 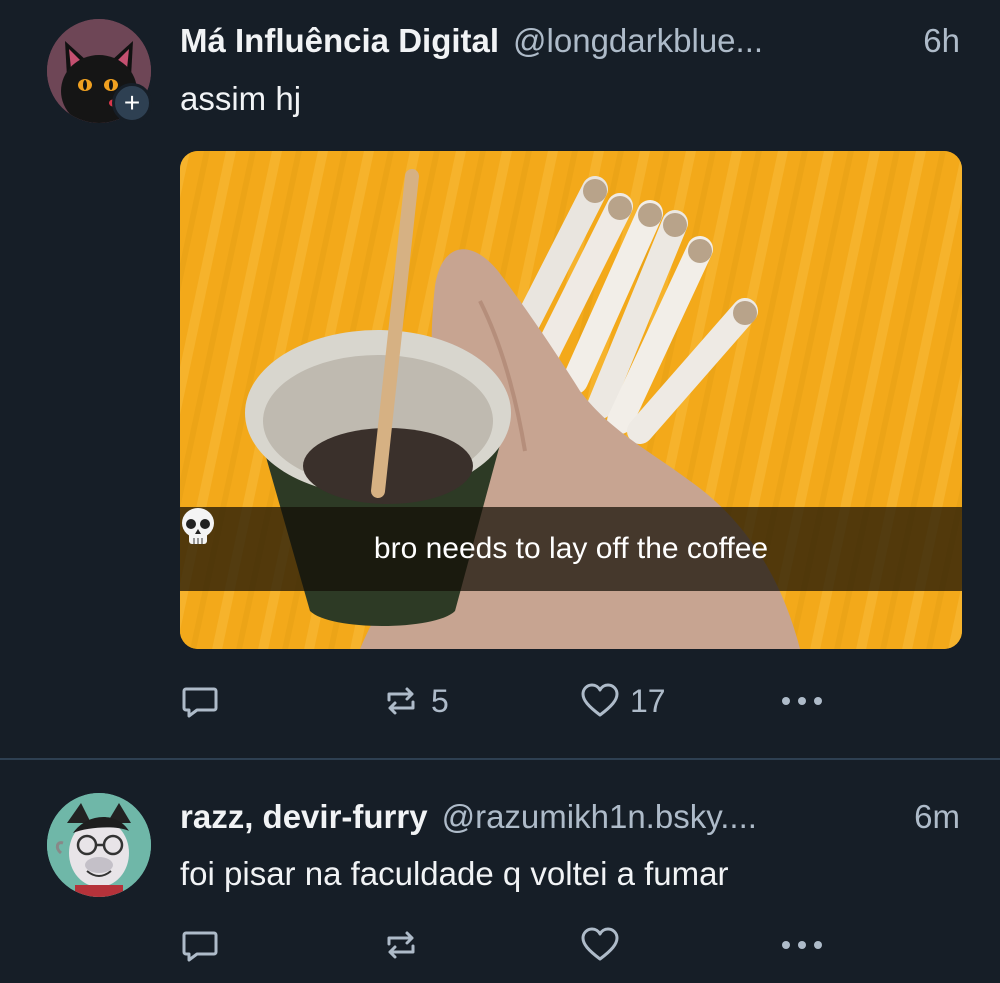 I want to click on post-actions: 5 17, so click(x=500, y=701).